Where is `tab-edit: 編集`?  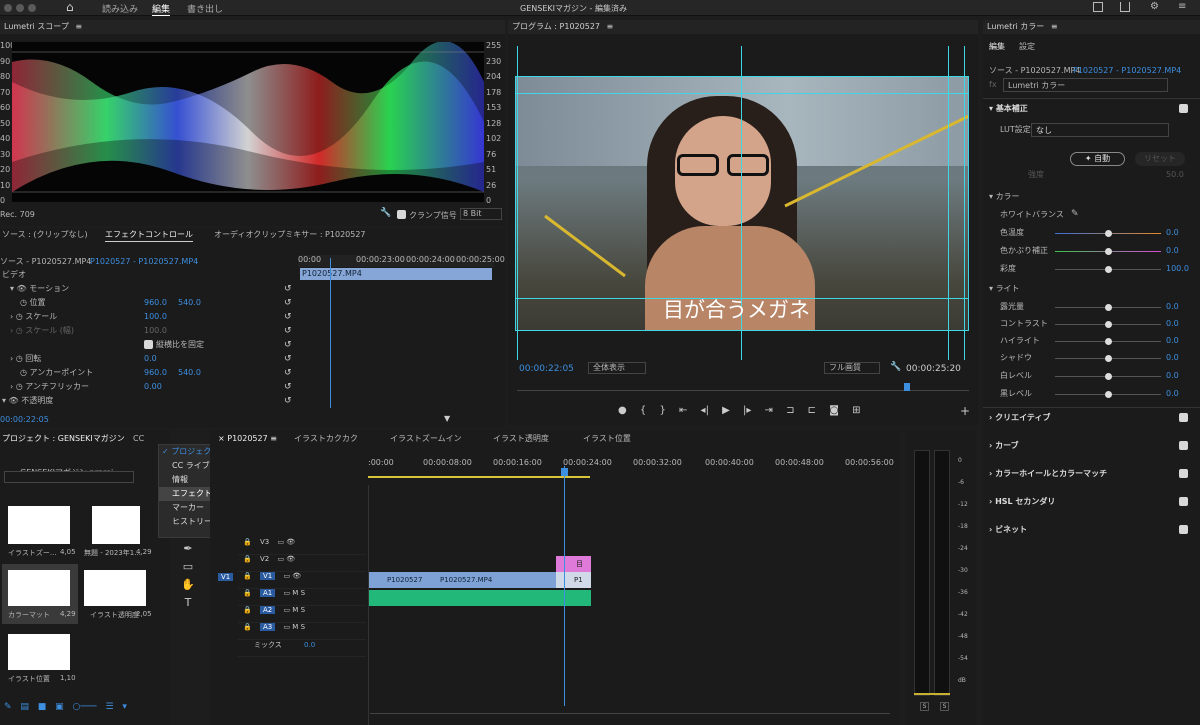
tab-edit: 編集 is located at coordinates (161, 9).